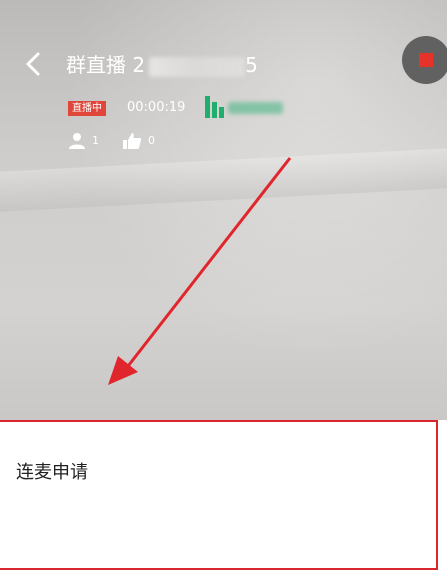  What do you see at coordinates (87, 108) in the screenshot?
I see `live-status-badge: 直播中` at bounding box center [87, 108].